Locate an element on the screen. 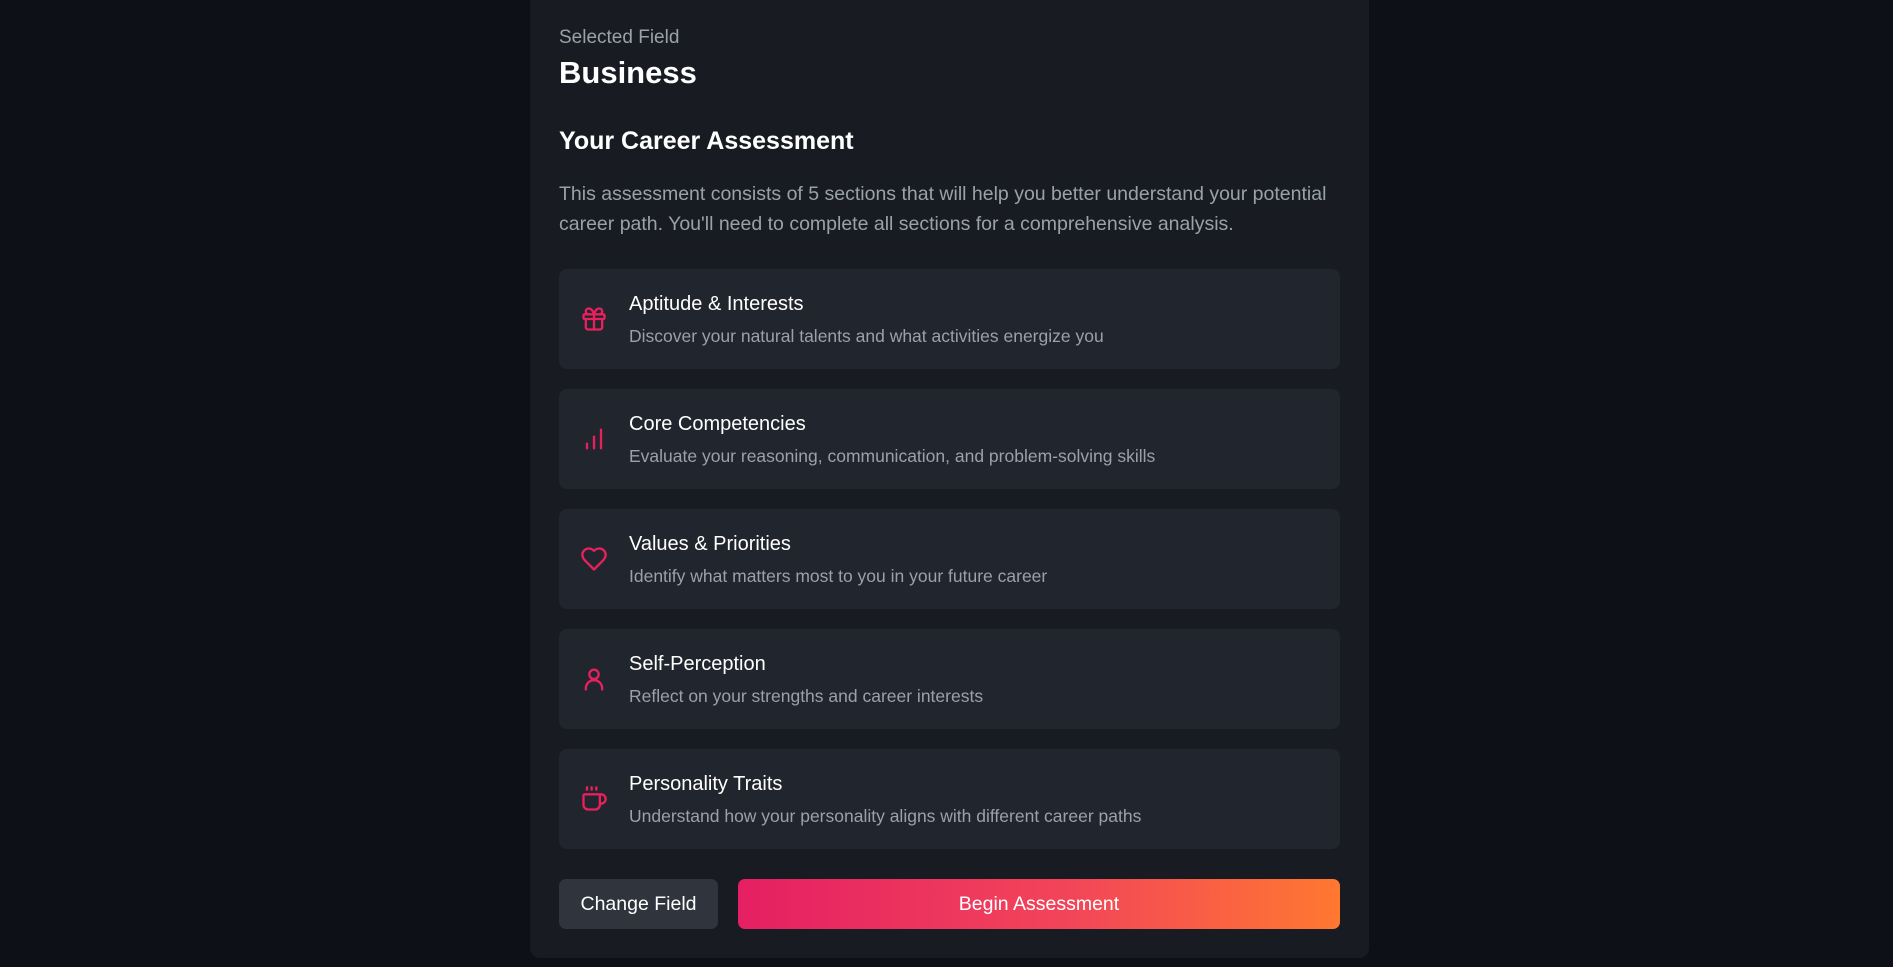 This screenshot has height=967, width=1893. coffee-icon is located at coordinates (594, 799).